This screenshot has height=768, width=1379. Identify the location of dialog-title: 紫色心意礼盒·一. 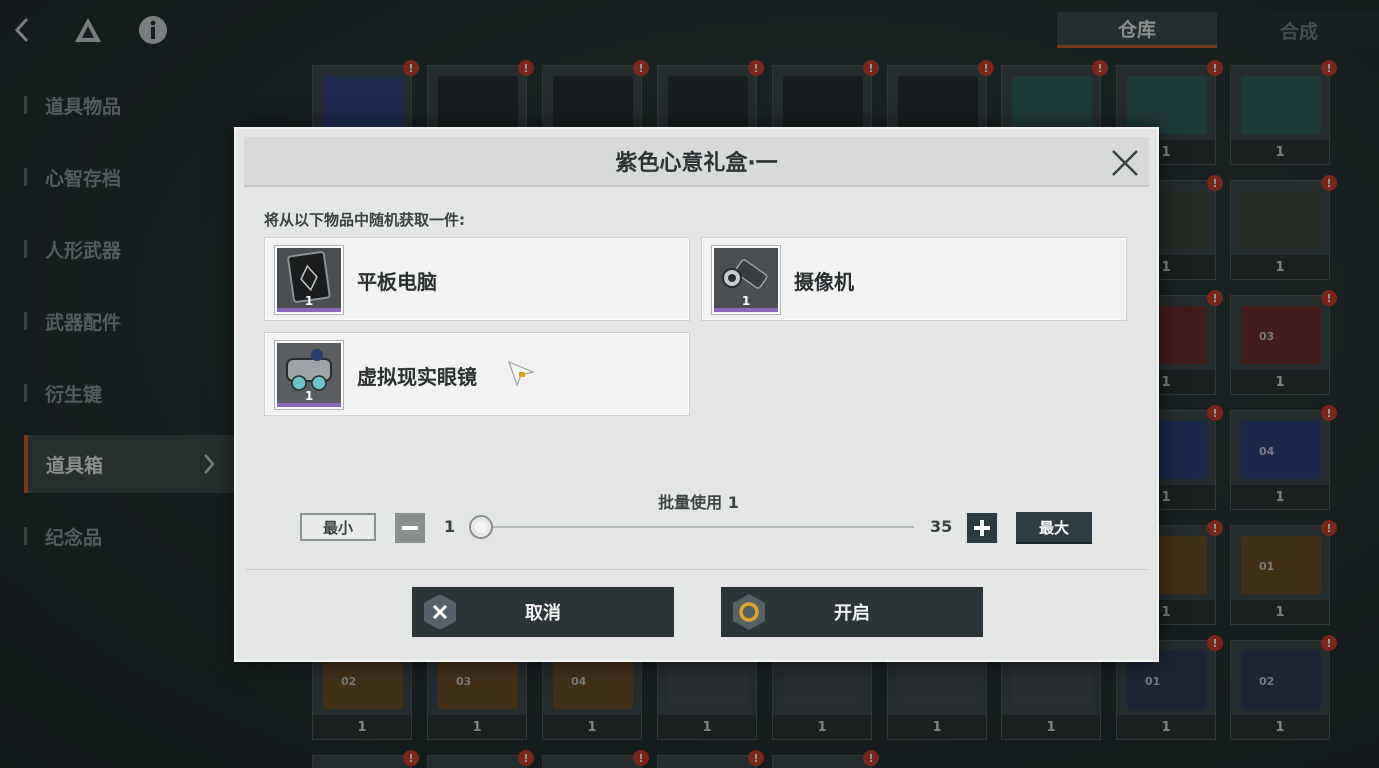
(696, 163).